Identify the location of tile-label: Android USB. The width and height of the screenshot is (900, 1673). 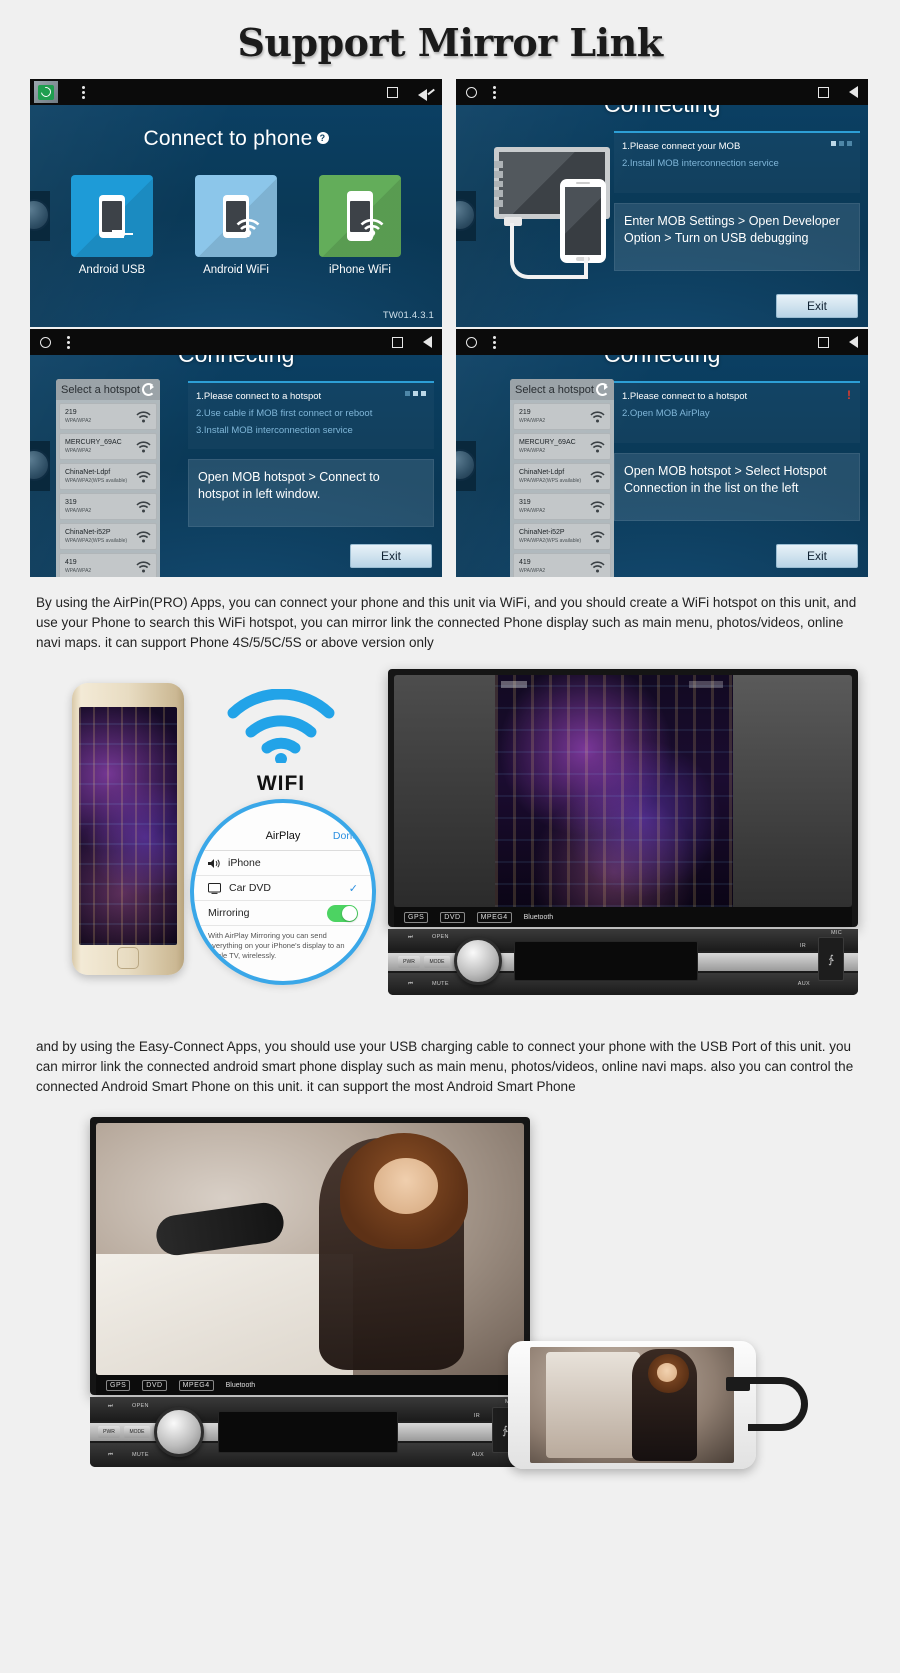
(112, 270).